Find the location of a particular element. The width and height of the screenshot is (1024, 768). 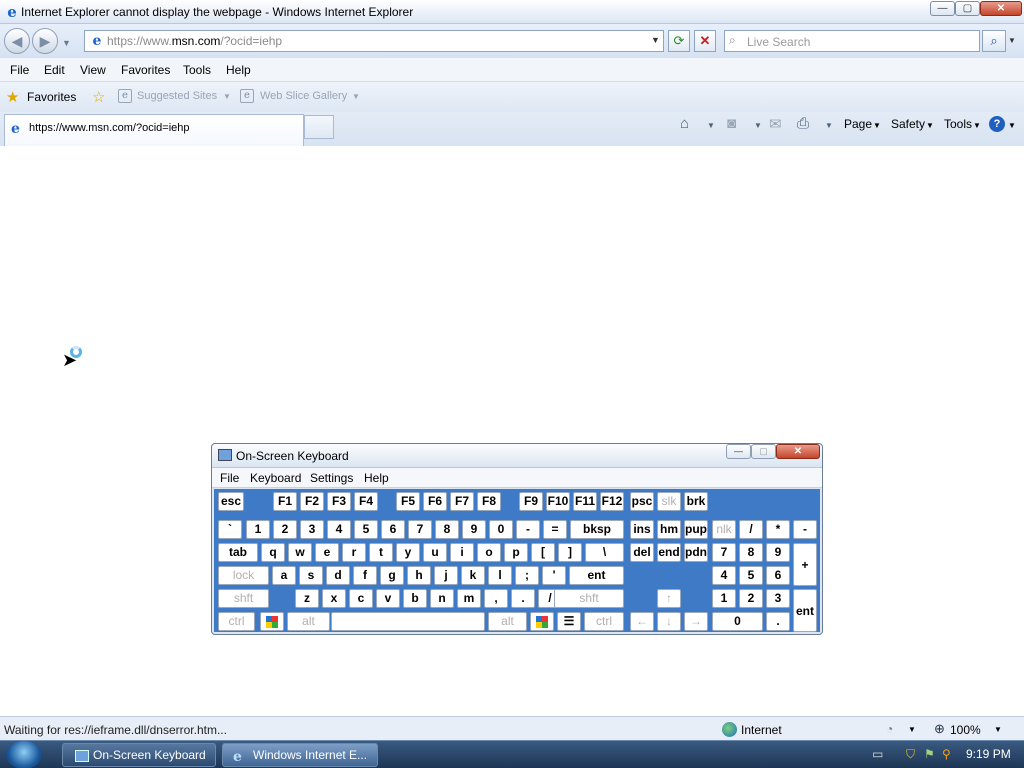

keyboard-tray-icon: ▭ is located at coordinates (877, 754).